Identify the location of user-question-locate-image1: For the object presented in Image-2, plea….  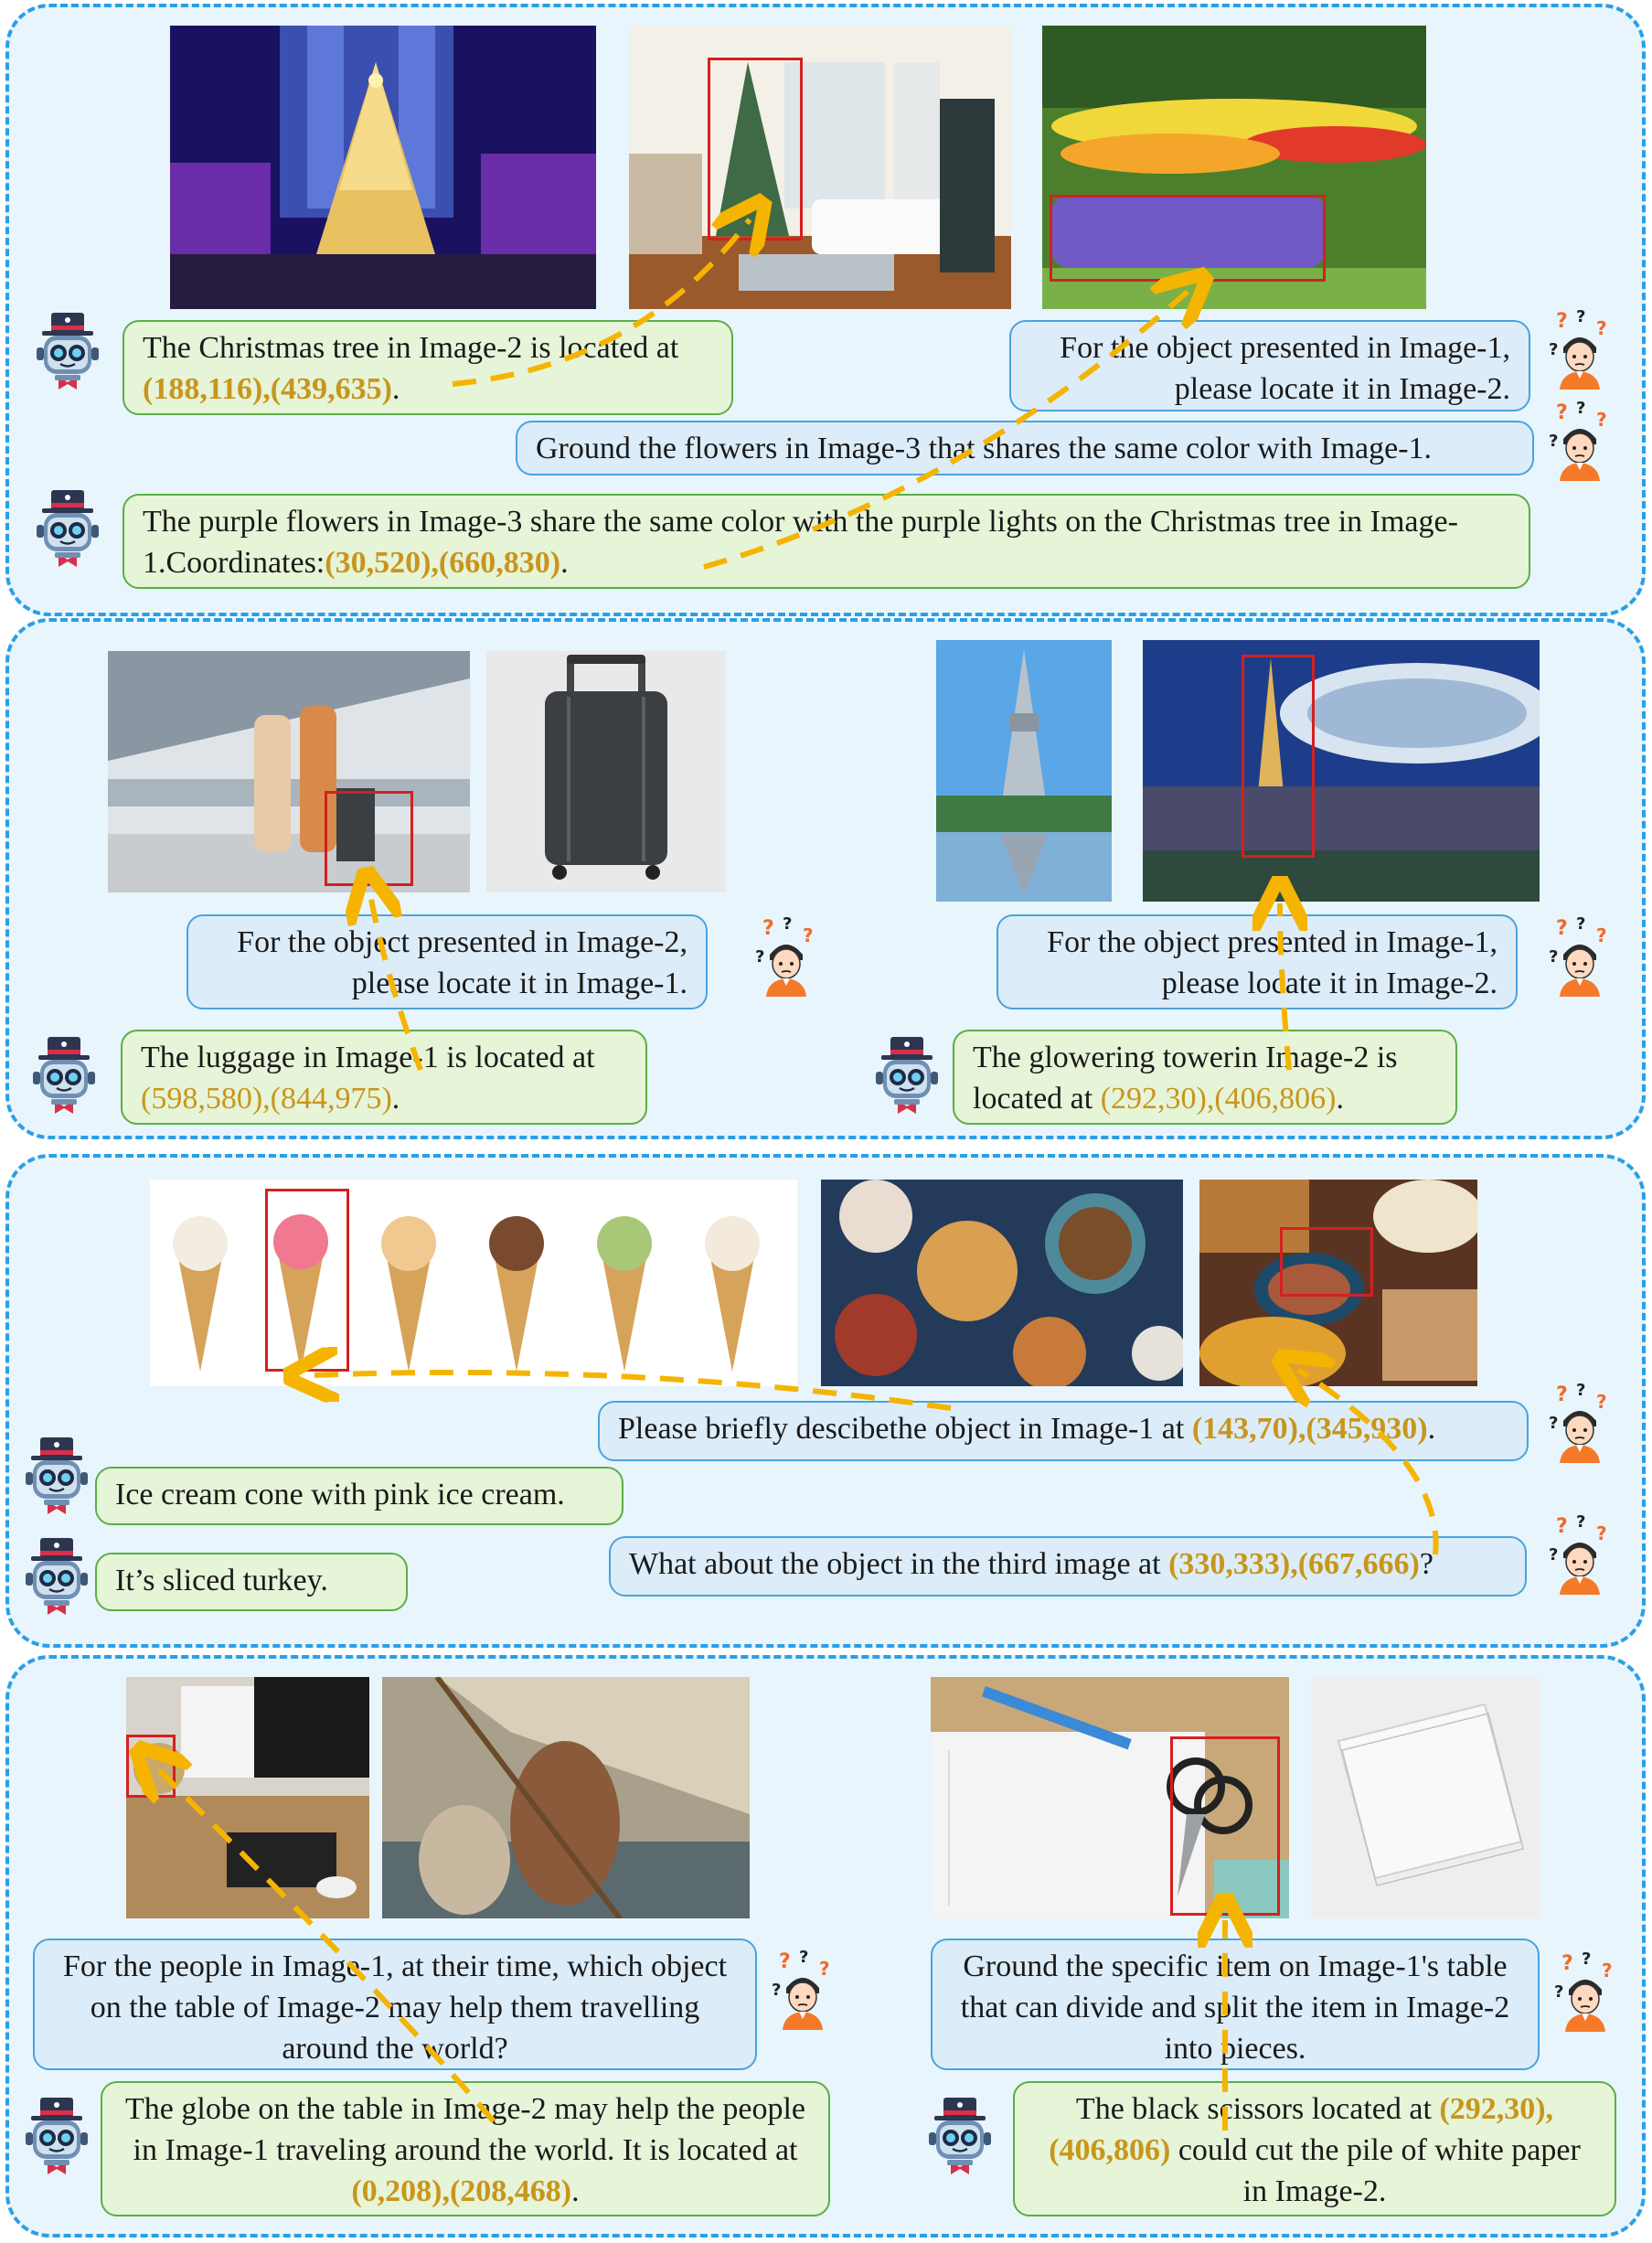
(447, 961).